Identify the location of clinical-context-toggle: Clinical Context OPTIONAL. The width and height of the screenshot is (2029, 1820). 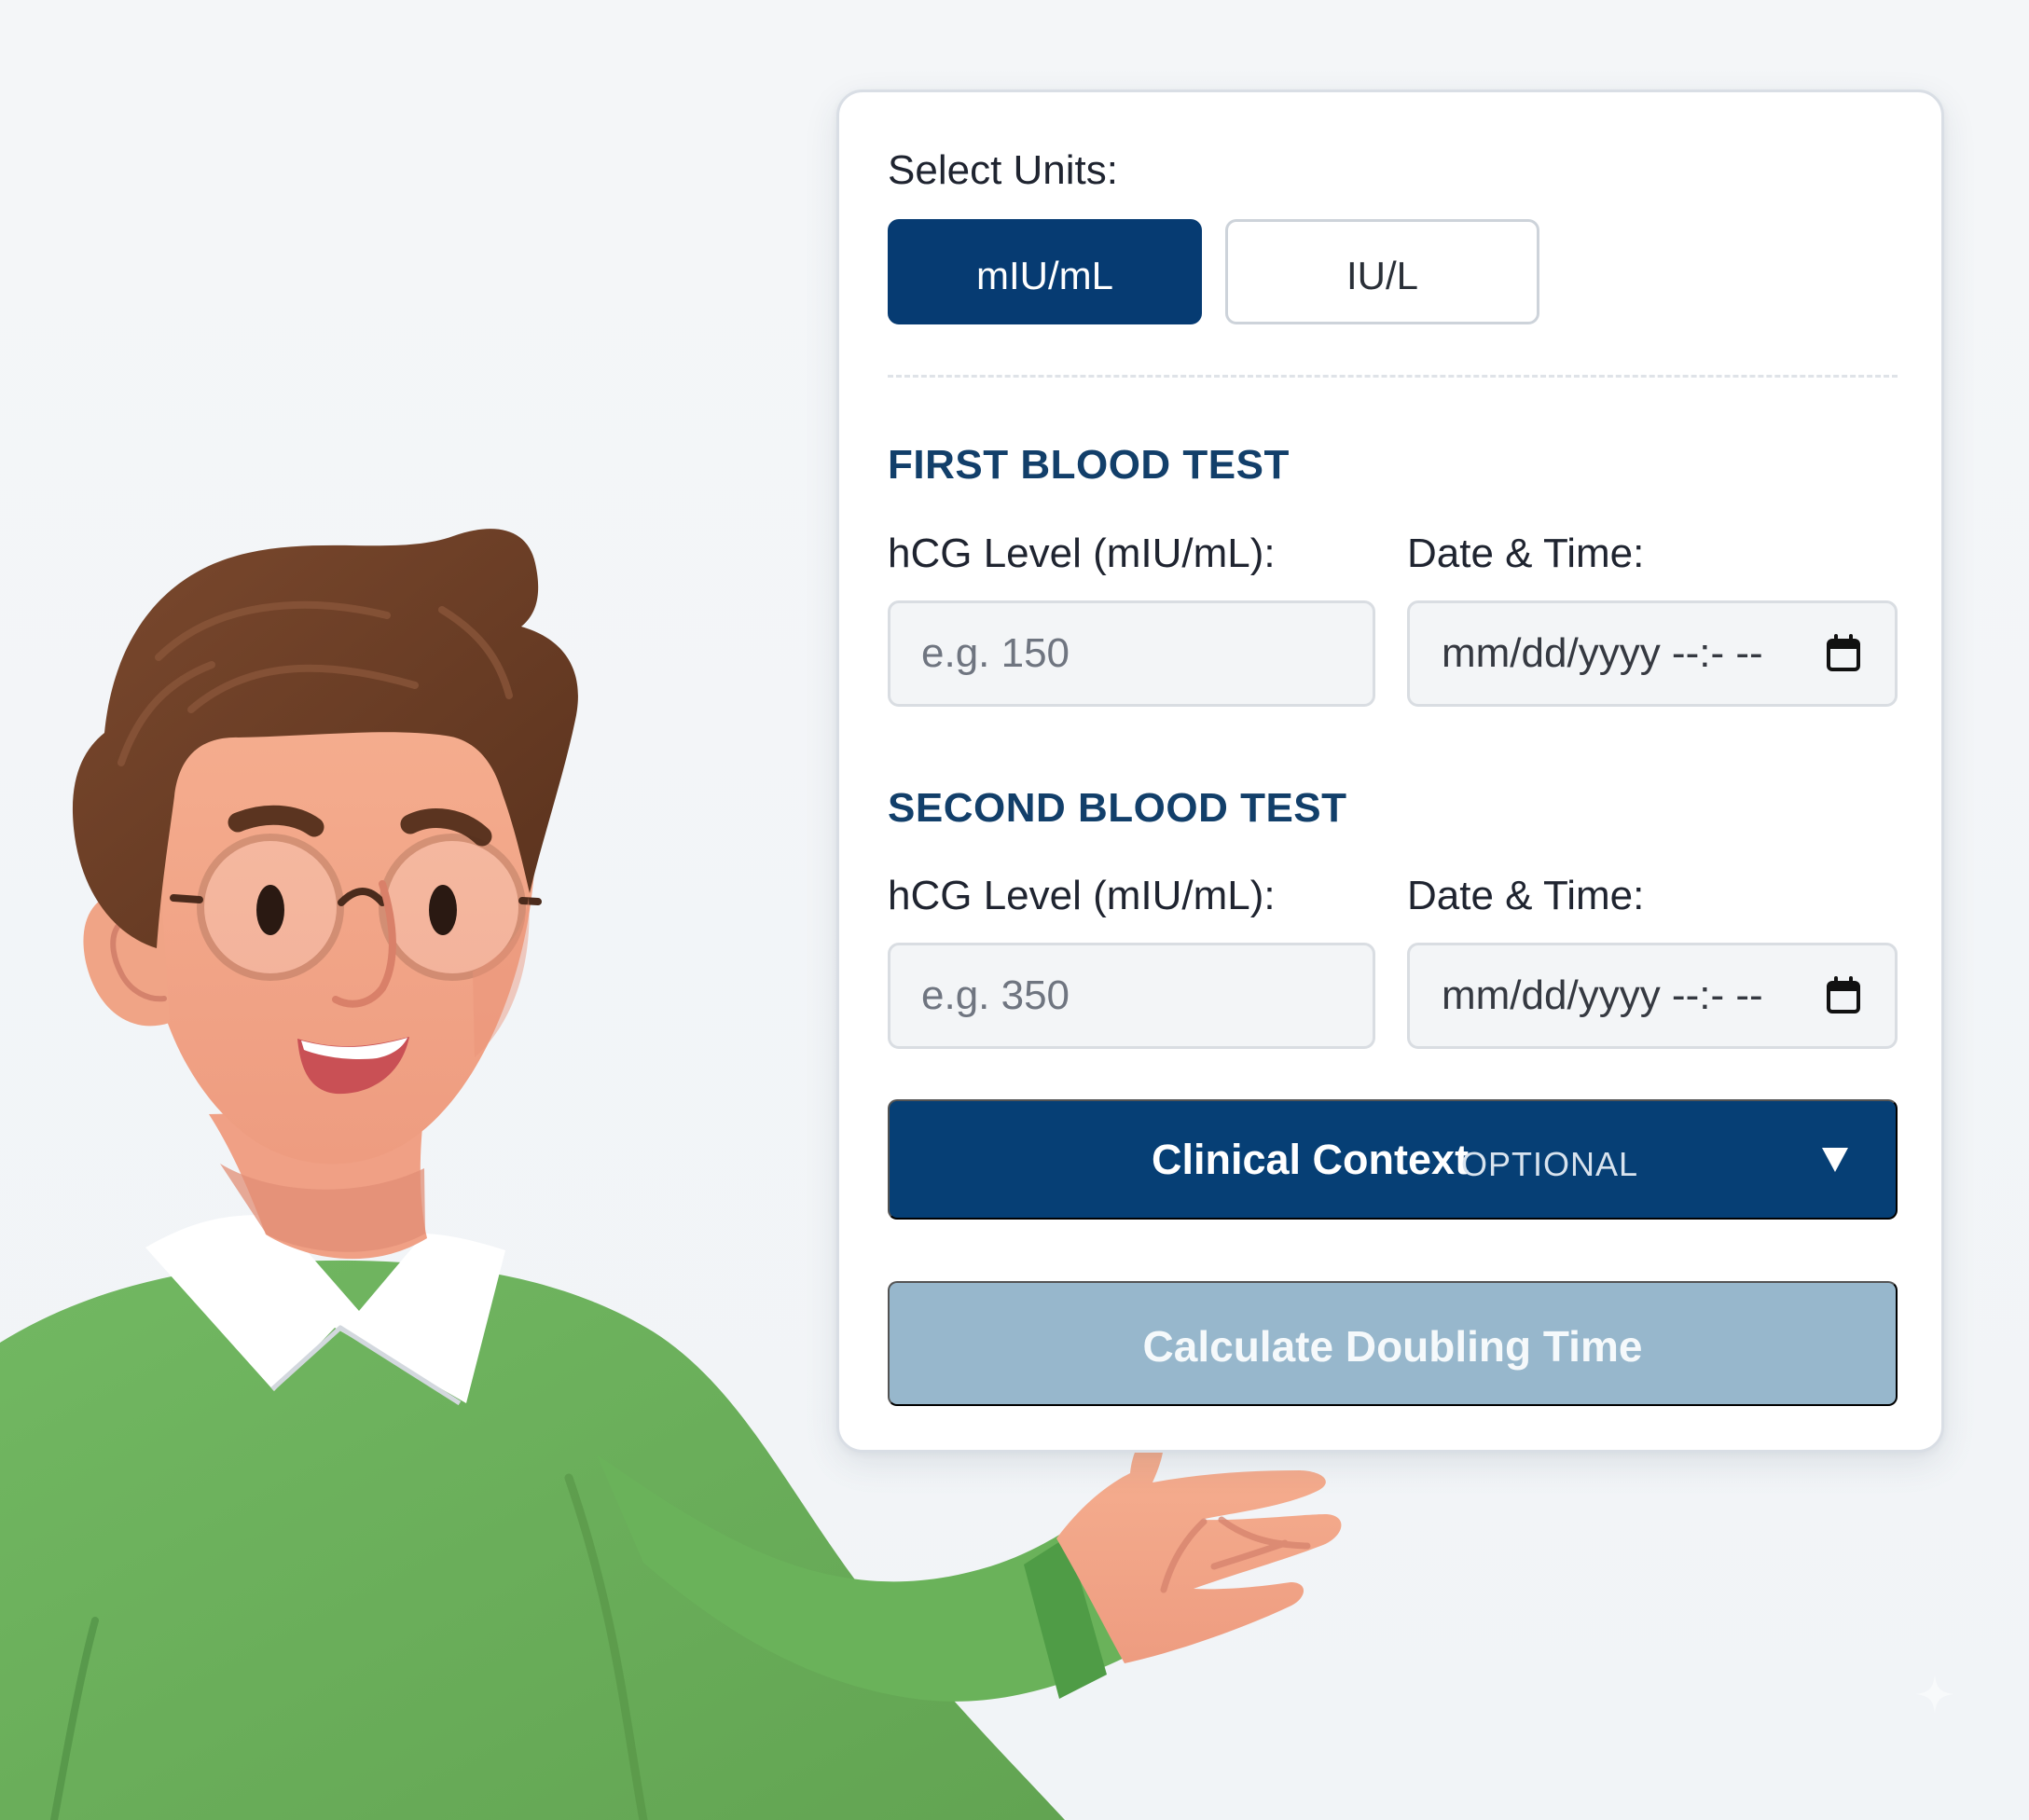
(1393, 1159).